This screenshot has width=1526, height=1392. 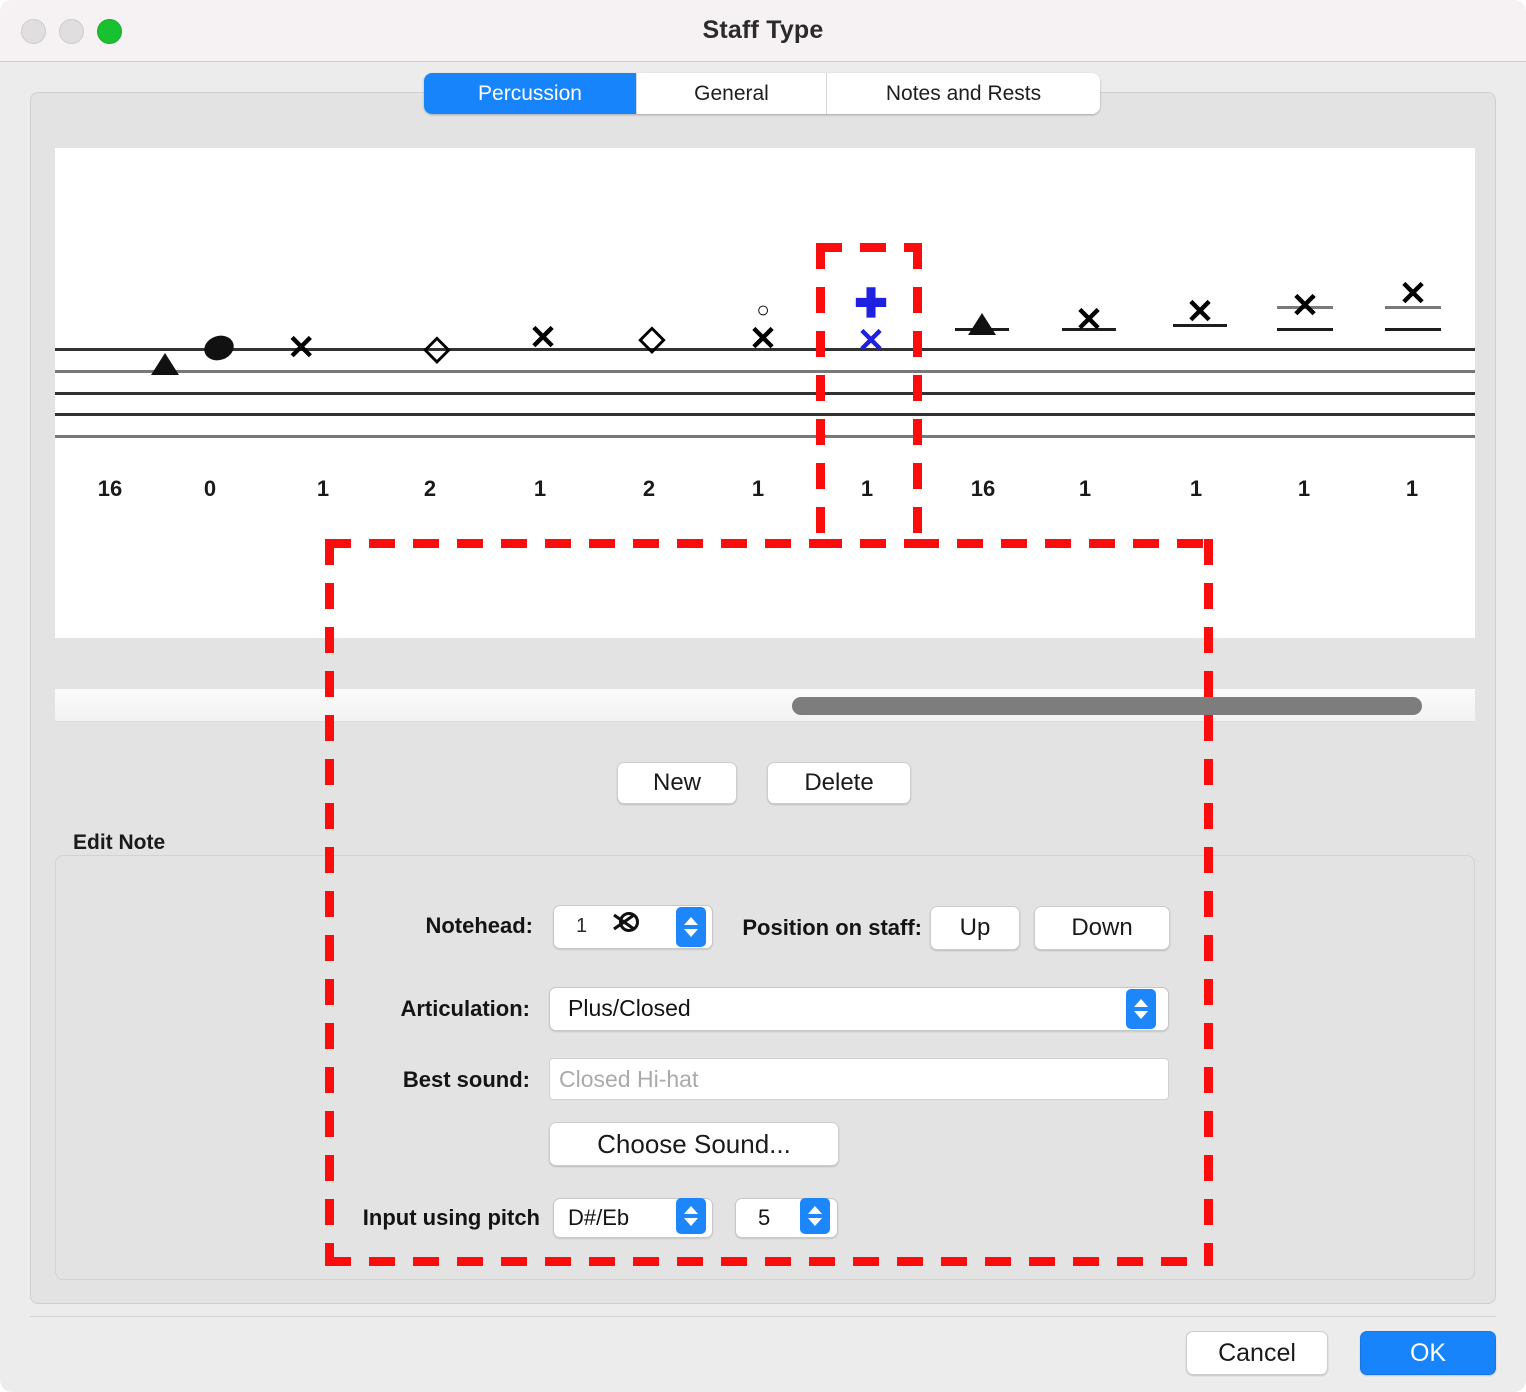 I want to click on articulation-value: Plus/Closed, so click(x=629, y=1008).